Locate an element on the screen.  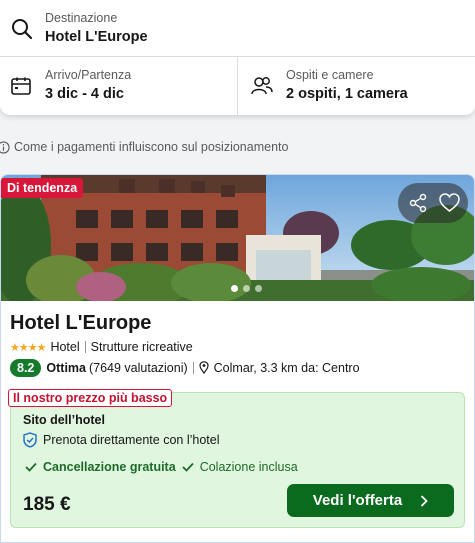
search-icon is located at coordinates (22, 29).